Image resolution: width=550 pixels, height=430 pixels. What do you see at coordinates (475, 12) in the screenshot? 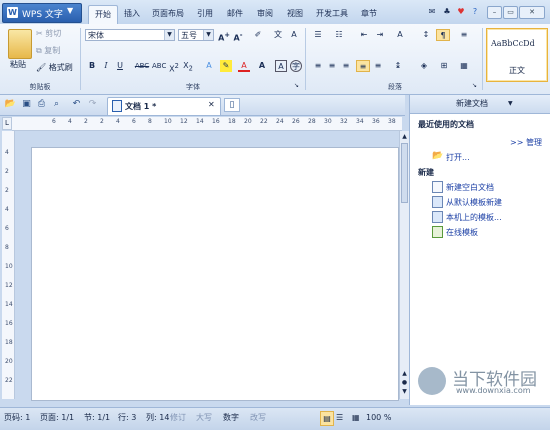
I see `help-icon: ?` at bounding box center [475, 12].